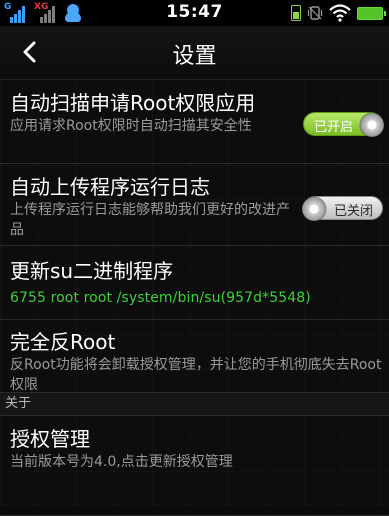 This screenshot has width=389, height=516. I want to click on title-bar: 设置, so click(194, 53).